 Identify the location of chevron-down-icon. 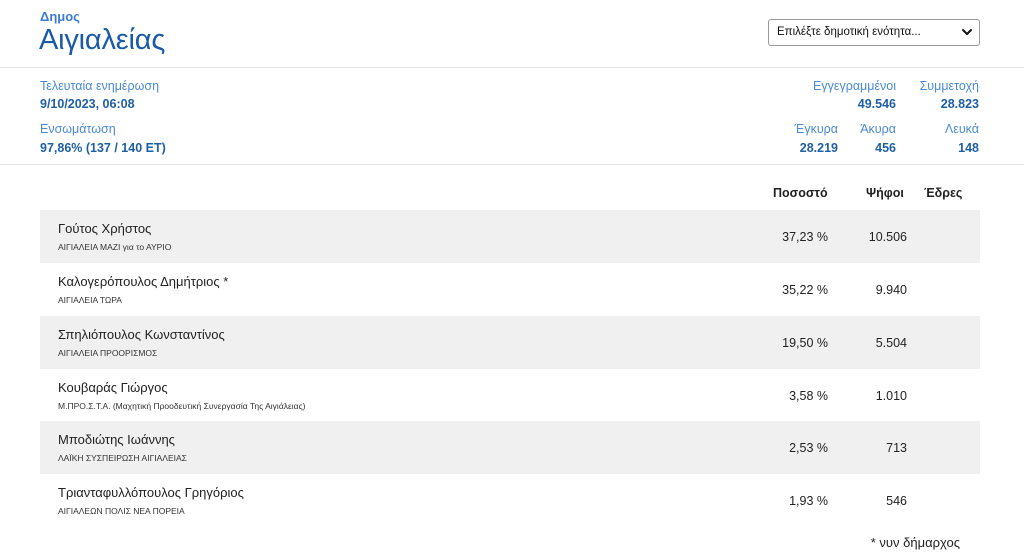
(967, 32).